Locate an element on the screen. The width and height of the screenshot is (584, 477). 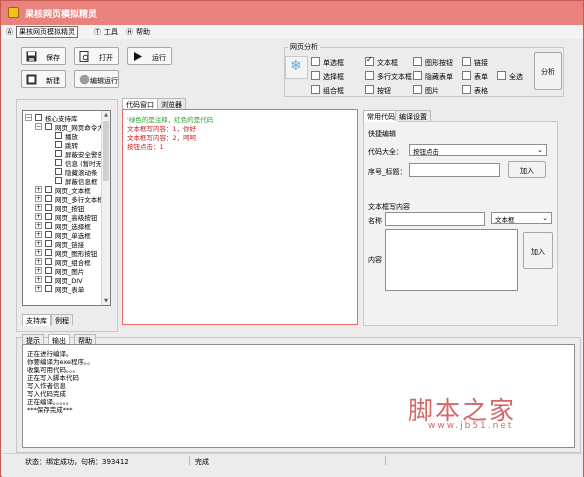
snowflake-button: ❄ is located at coordinates (296, 67).